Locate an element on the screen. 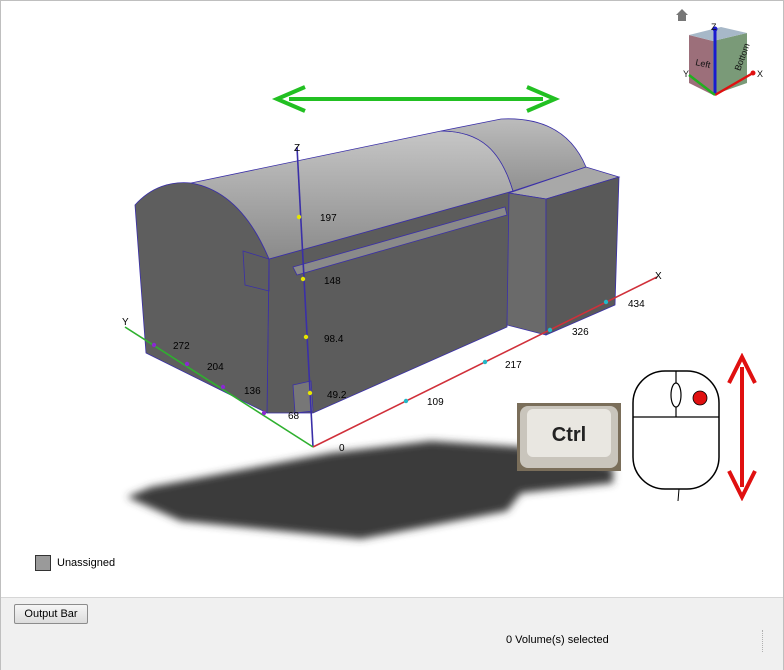  status-text: 0 Volume(s) selected is located at coordinates (557, 640).